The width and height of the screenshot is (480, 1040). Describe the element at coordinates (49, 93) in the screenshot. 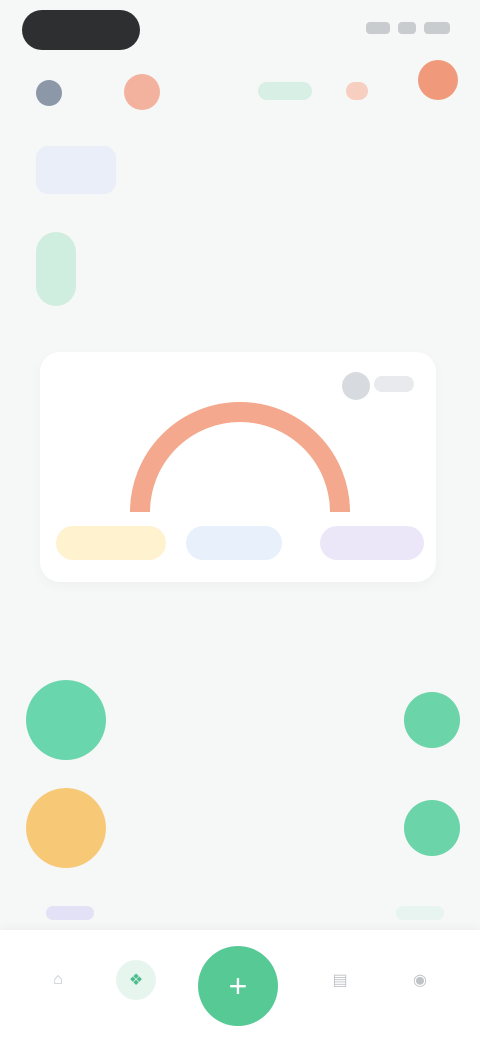

I see `avatar` at that location.